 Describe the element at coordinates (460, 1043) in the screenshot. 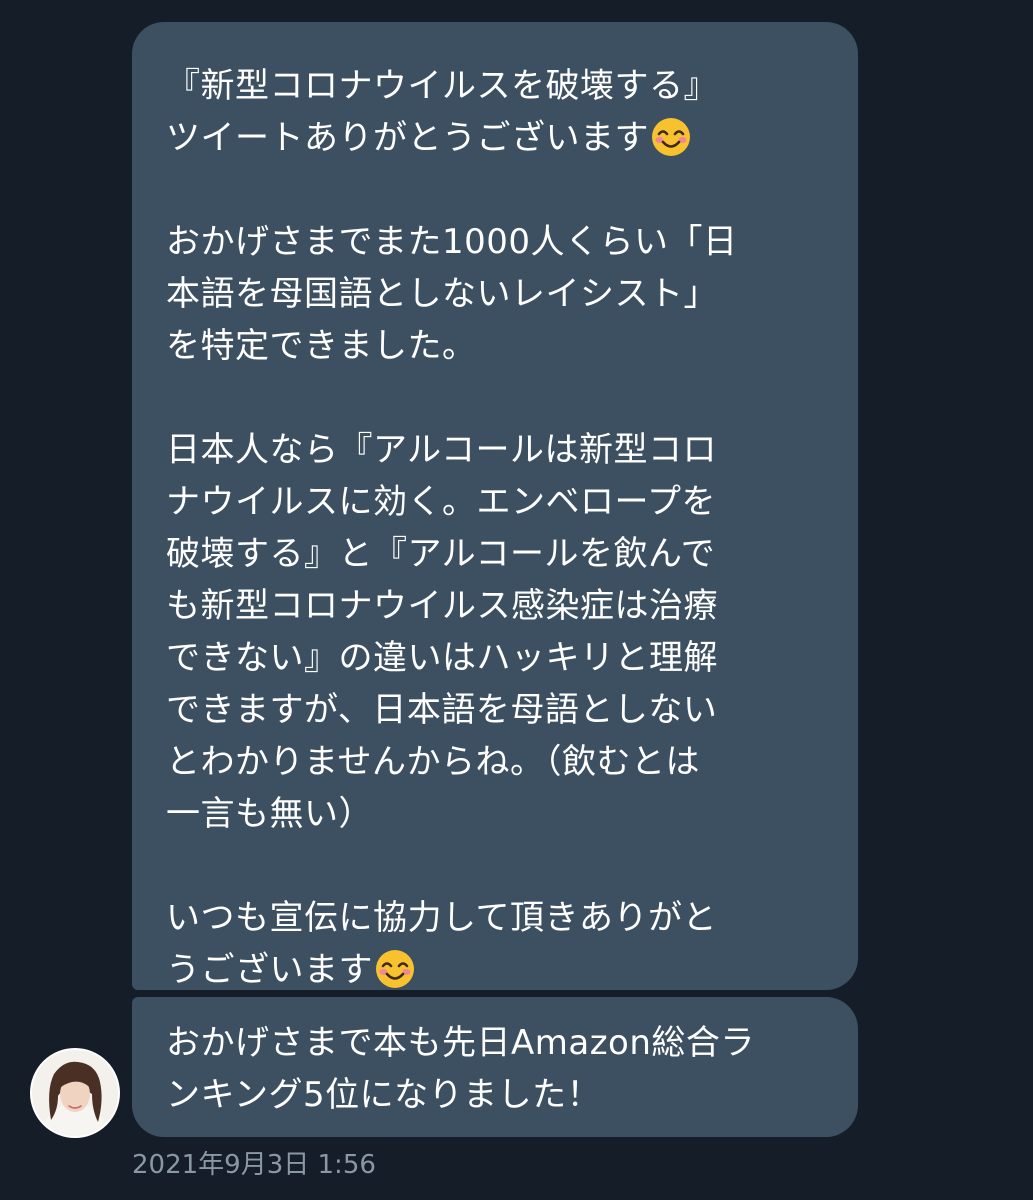

I see `message-line: おかげさまで本も先日Amazon総合ラ` at that location.